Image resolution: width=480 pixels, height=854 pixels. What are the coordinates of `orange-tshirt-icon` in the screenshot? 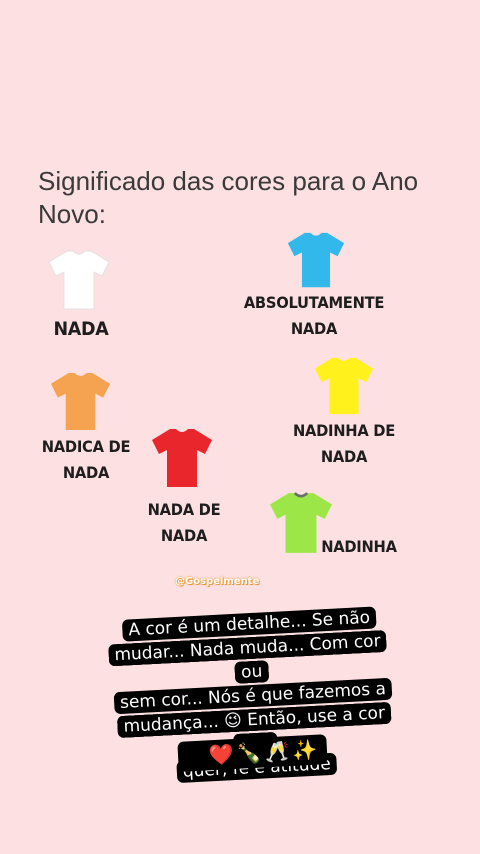 It's located at (80, 401).